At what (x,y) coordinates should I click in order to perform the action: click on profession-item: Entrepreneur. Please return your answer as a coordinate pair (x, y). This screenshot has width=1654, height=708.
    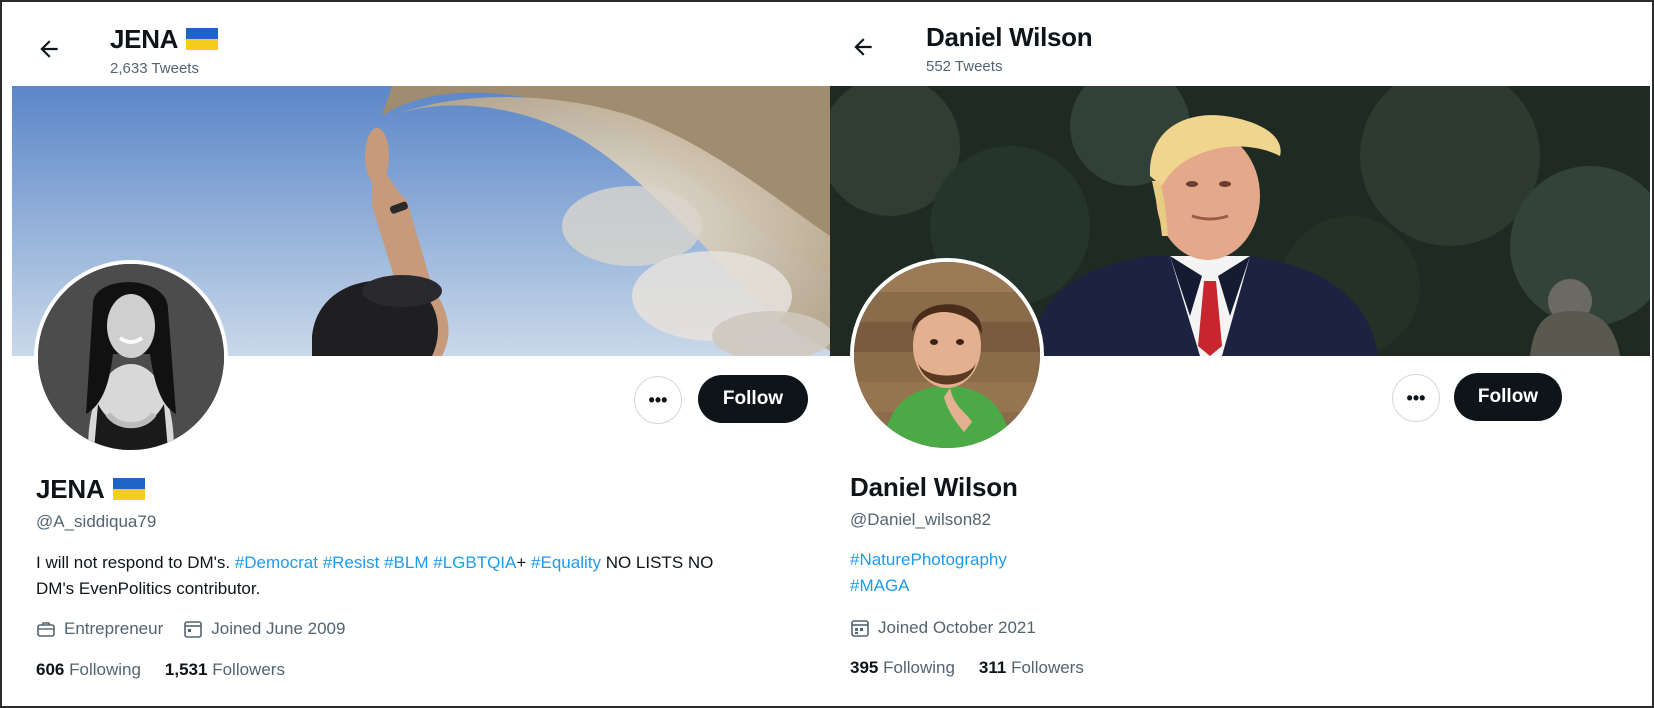
    Looking at the image, I should click on (99, 629).